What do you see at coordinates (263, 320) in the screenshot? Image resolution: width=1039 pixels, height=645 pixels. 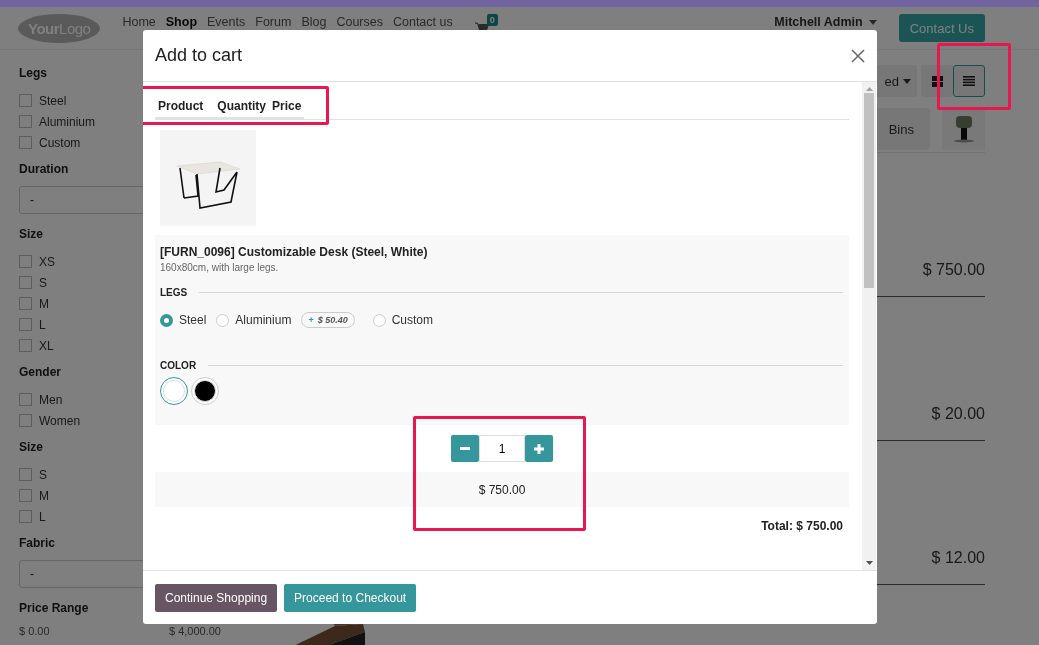 I see `option-label: Aluminium` at bounding box center [263, 320].